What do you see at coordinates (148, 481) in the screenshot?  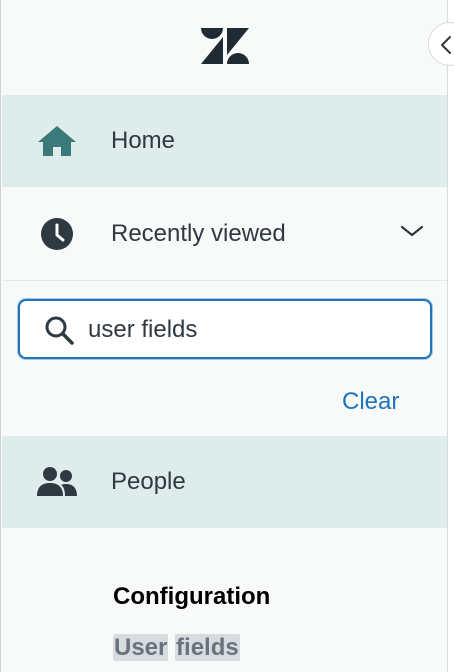 I see `sidebar-item-label: People` at bounding box center [148, 481].